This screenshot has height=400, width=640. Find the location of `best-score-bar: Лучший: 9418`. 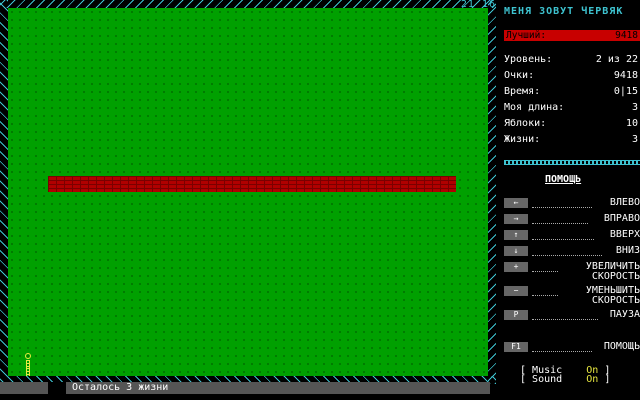

best-score-bar: Лучший: 9418 is located at coordinates (572, 35).